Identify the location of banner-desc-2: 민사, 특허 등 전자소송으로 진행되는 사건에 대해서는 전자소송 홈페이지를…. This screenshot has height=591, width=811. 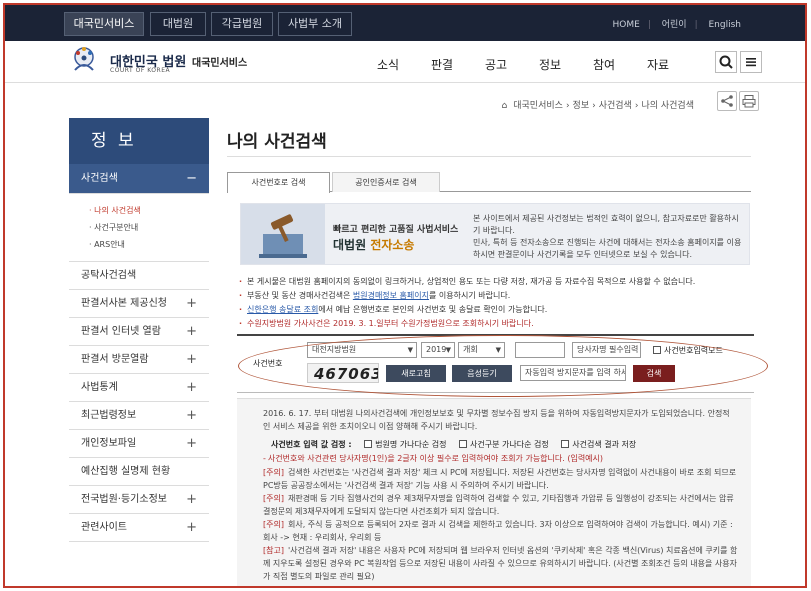
(607, 248).